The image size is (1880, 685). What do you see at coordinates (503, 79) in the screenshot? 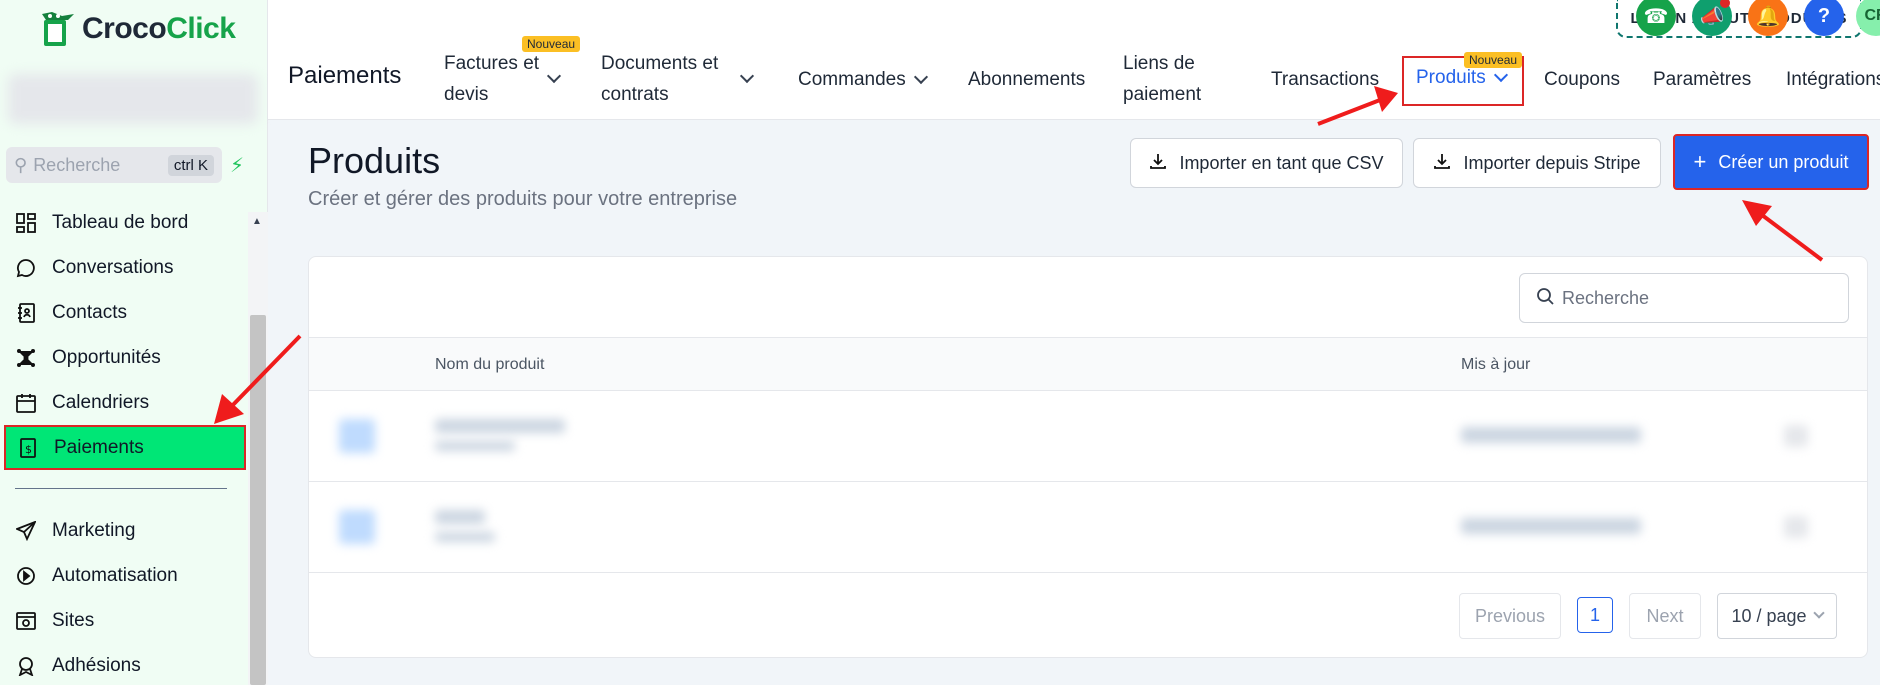
I see `tab-invoices: Factures et devis` at bounding box center [503, 79].